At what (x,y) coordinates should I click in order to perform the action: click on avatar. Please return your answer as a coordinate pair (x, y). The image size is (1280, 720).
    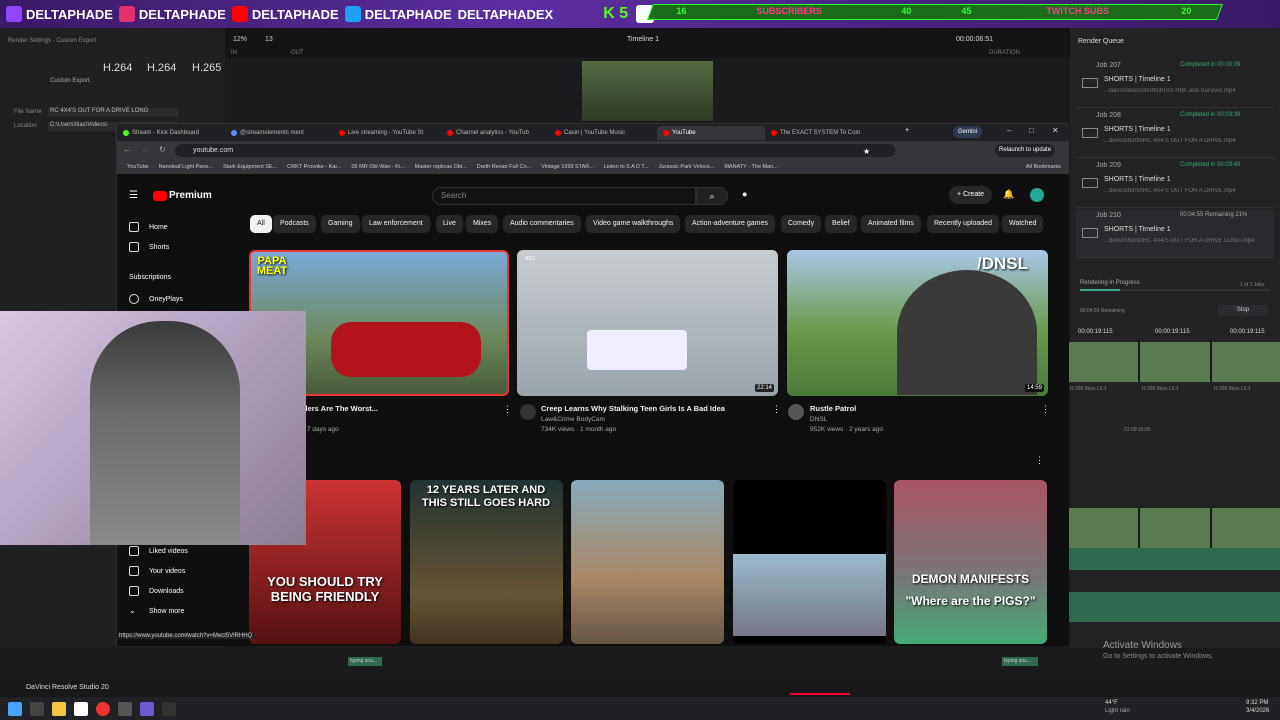
    Looking at the image, I should click on (1037, 195).